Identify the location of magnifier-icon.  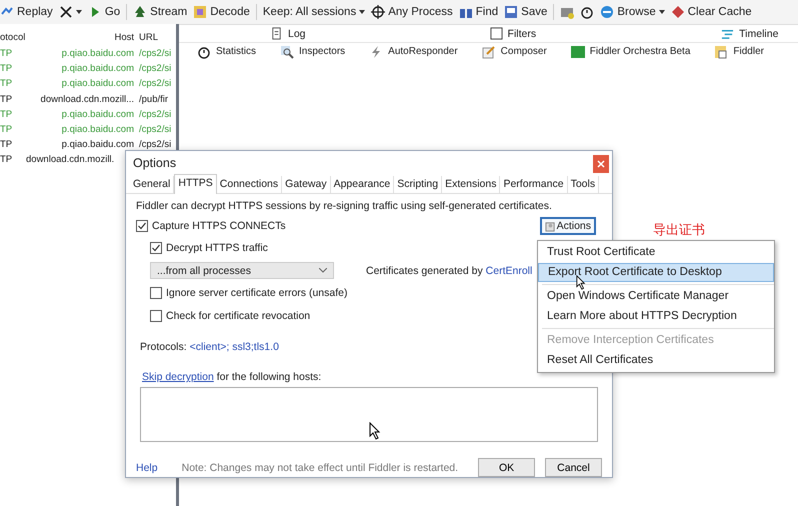
(287, 51).